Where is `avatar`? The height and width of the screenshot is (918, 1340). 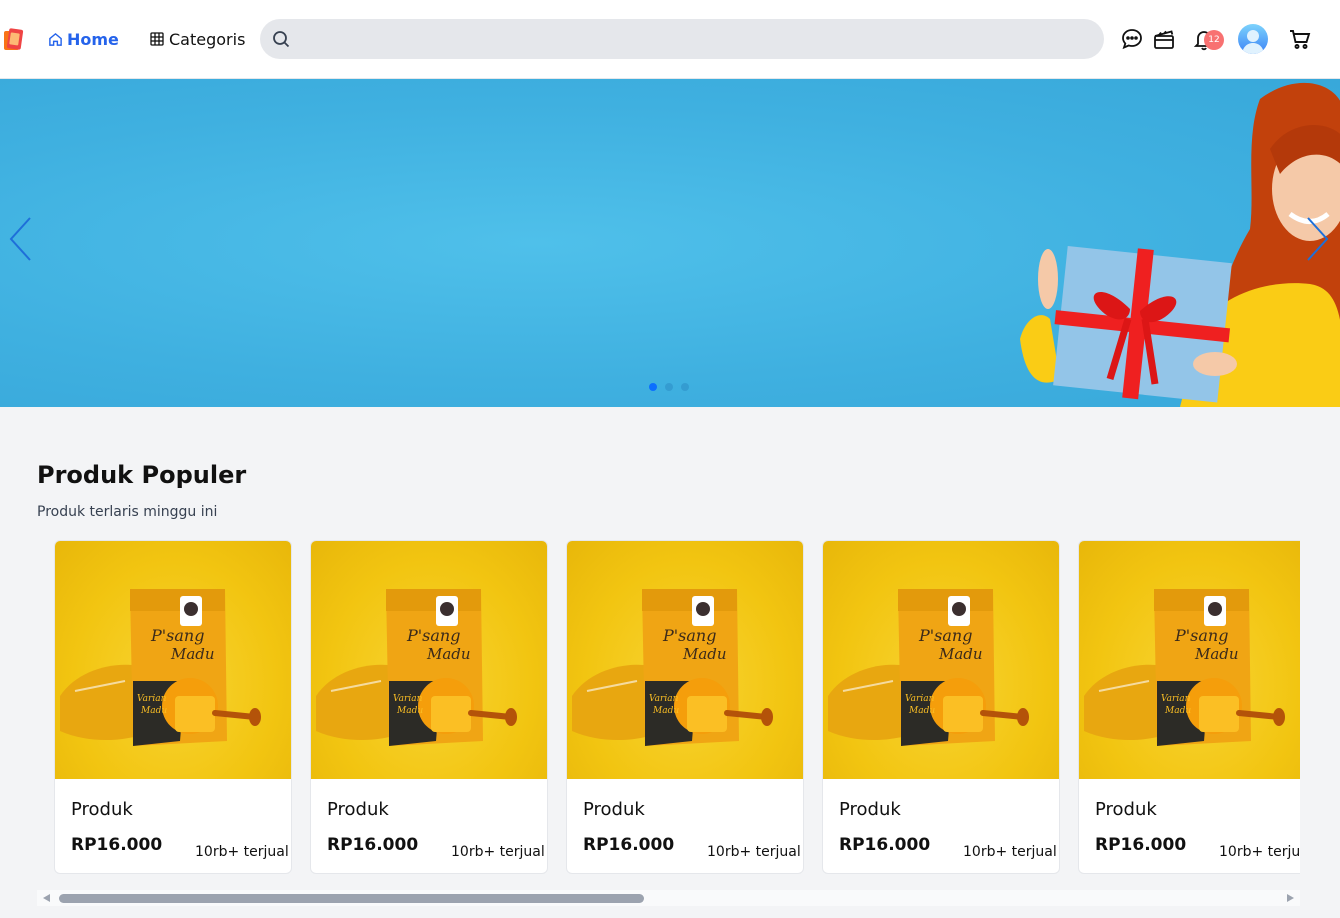
avatar is located at coordinates (1253, 39).